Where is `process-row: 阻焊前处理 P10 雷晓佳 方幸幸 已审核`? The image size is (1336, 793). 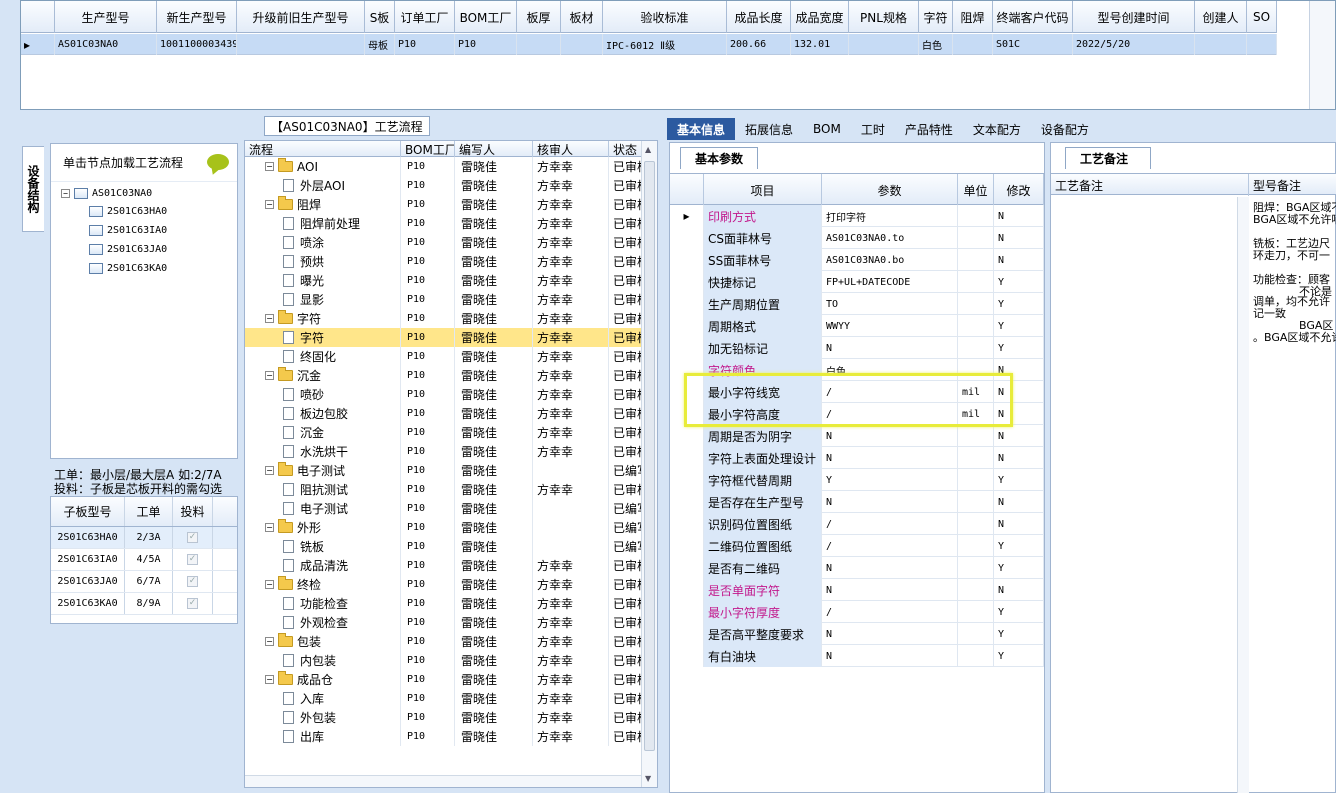 process-row: 阻焊前处理 P10 雷晓佳 方幸幸 已审核 is located at coordinates (451, 223).